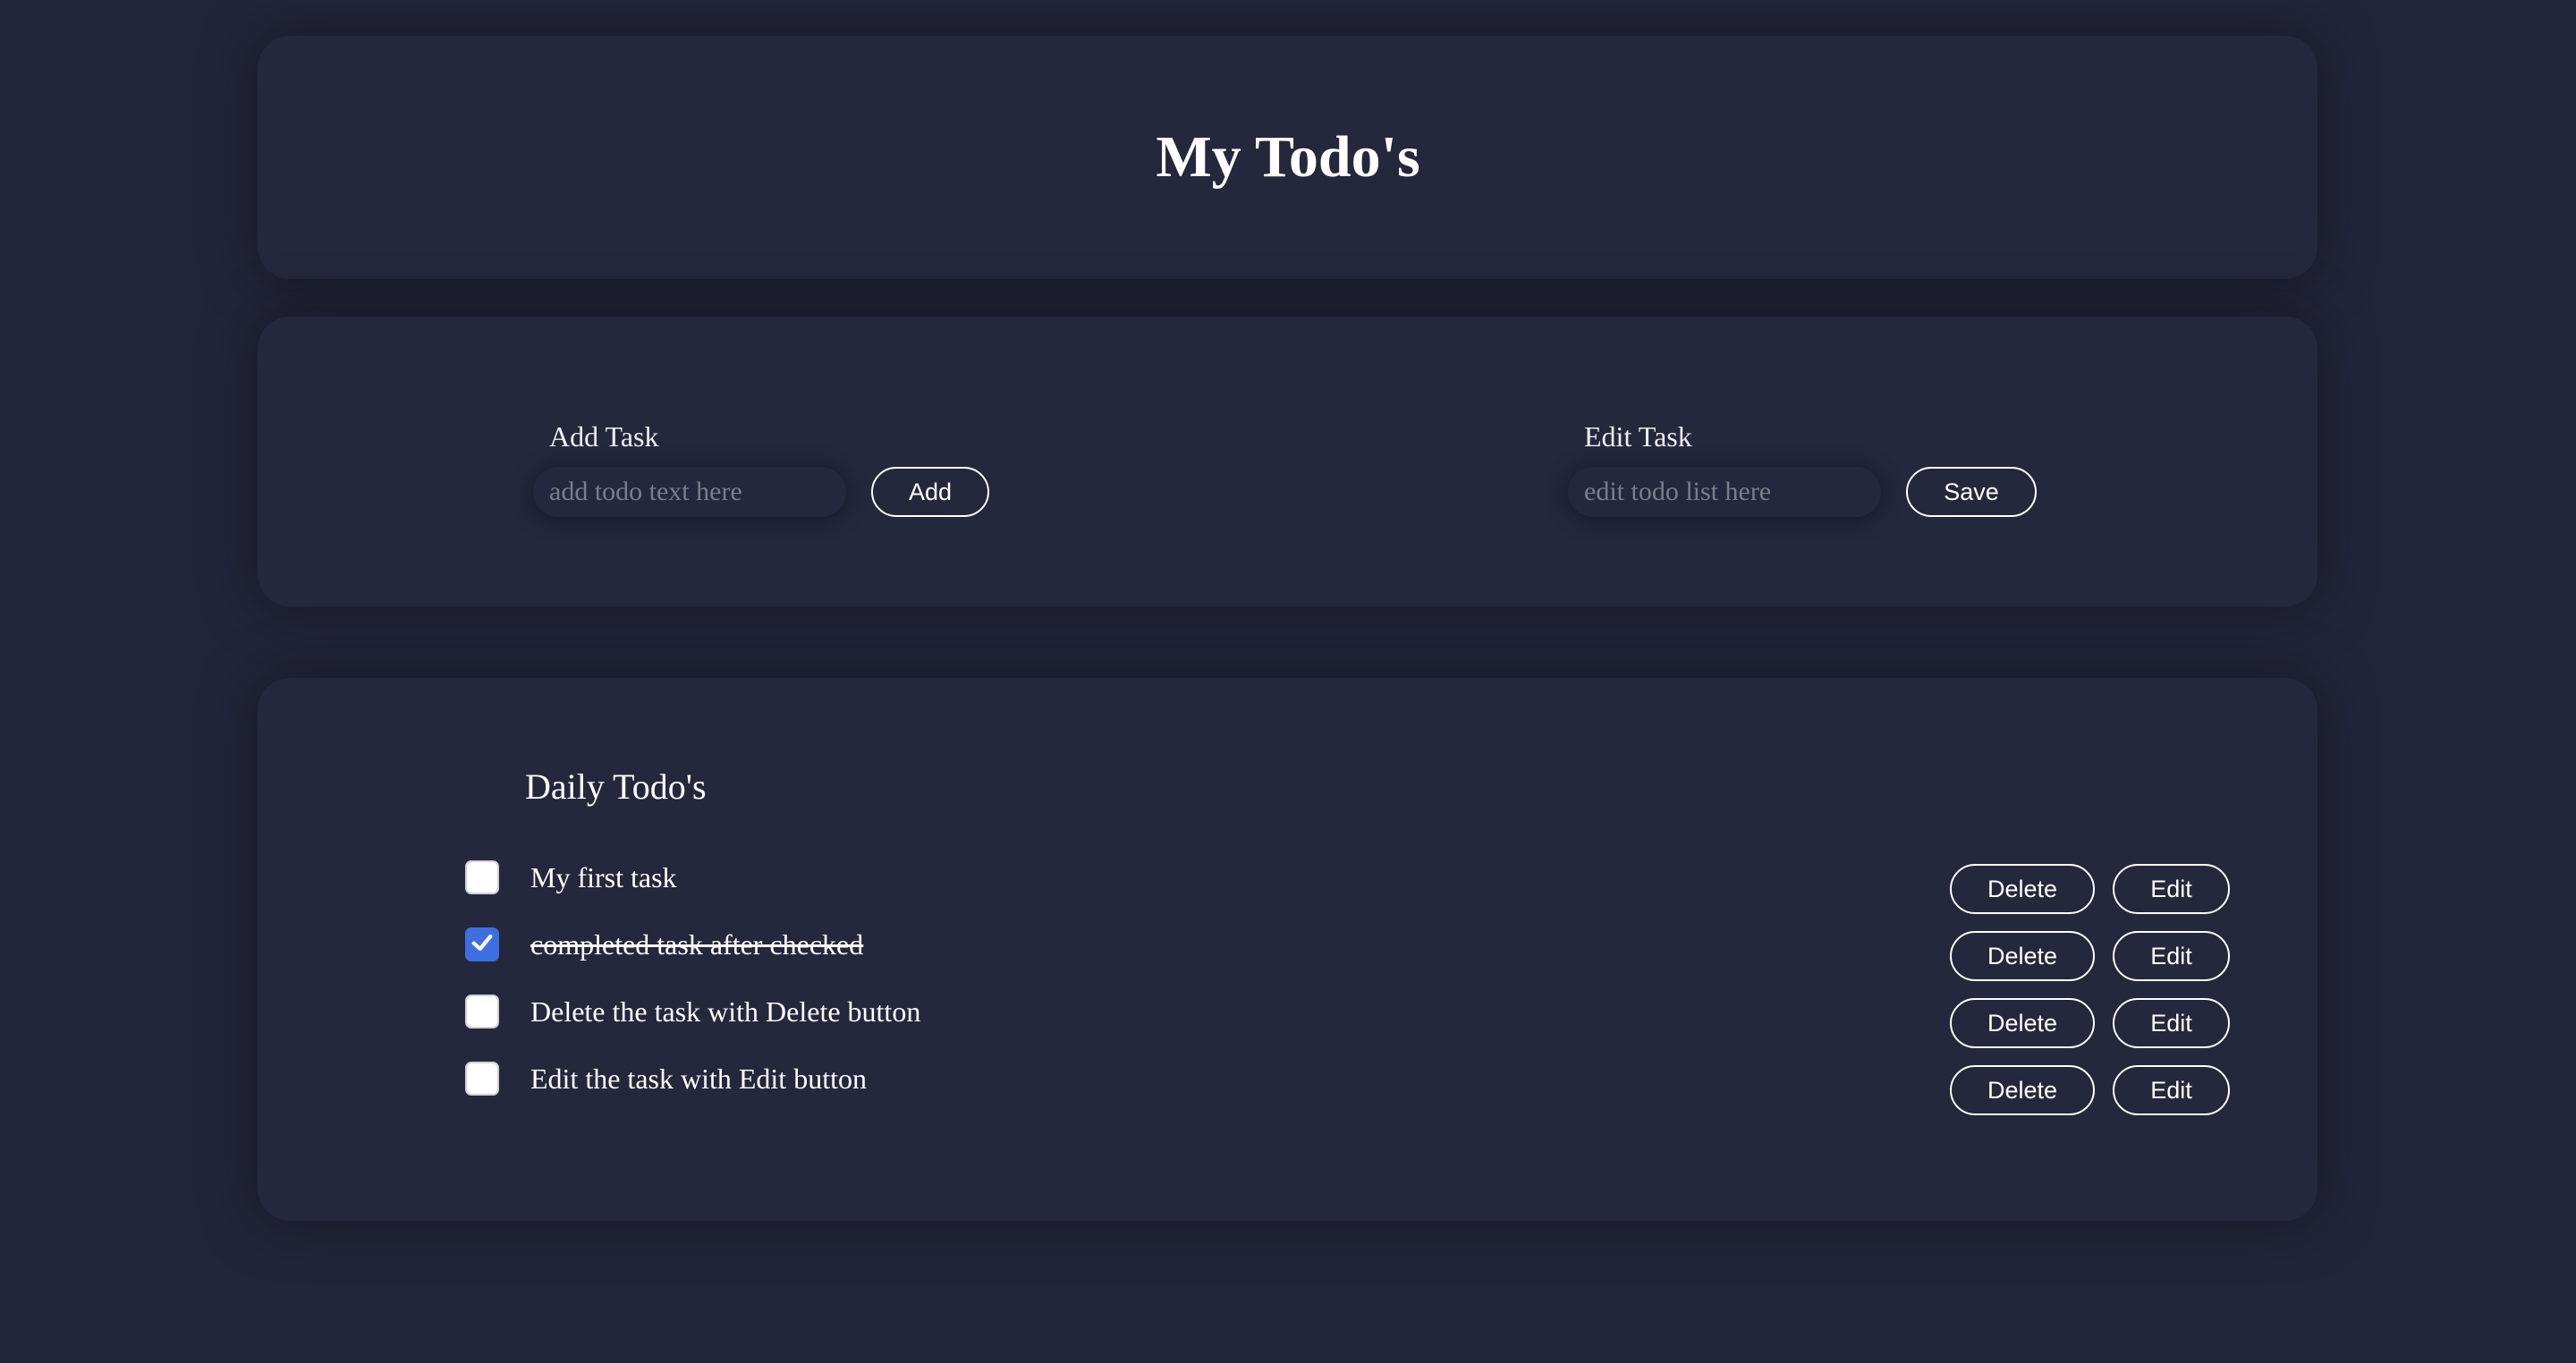 Image resolution: width=2576 pixels, height=1363 pixels. I want to click on add-task-label: Add Task, so click(604, 437).